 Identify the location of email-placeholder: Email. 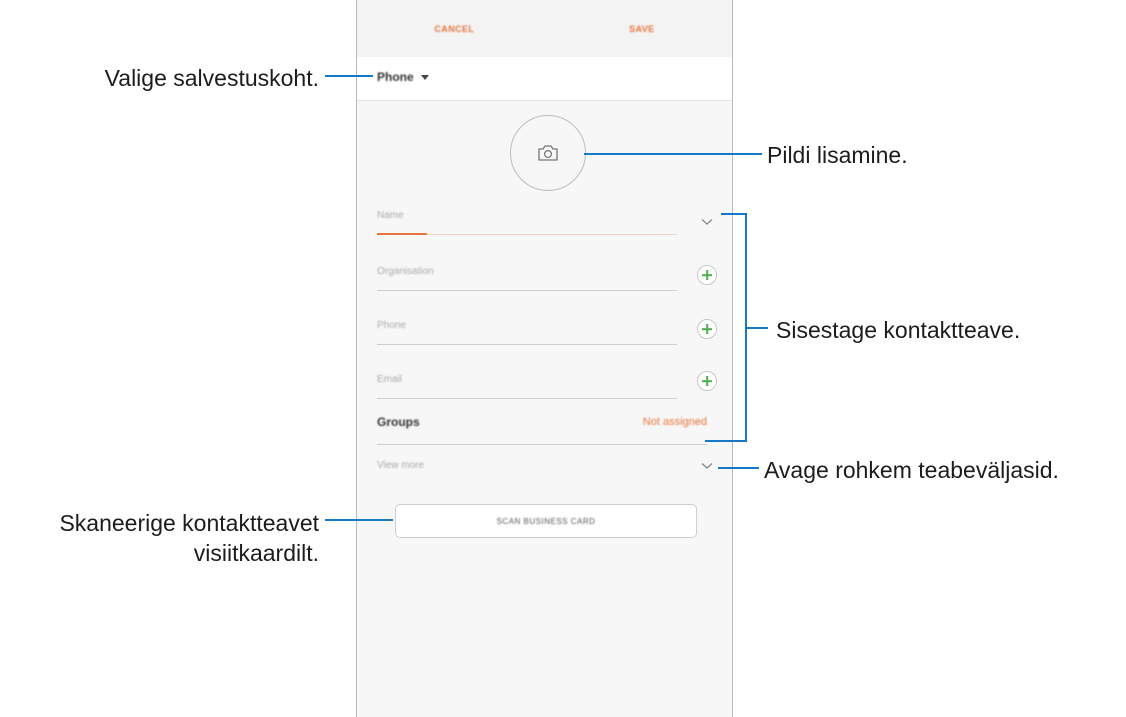
(390, 379).